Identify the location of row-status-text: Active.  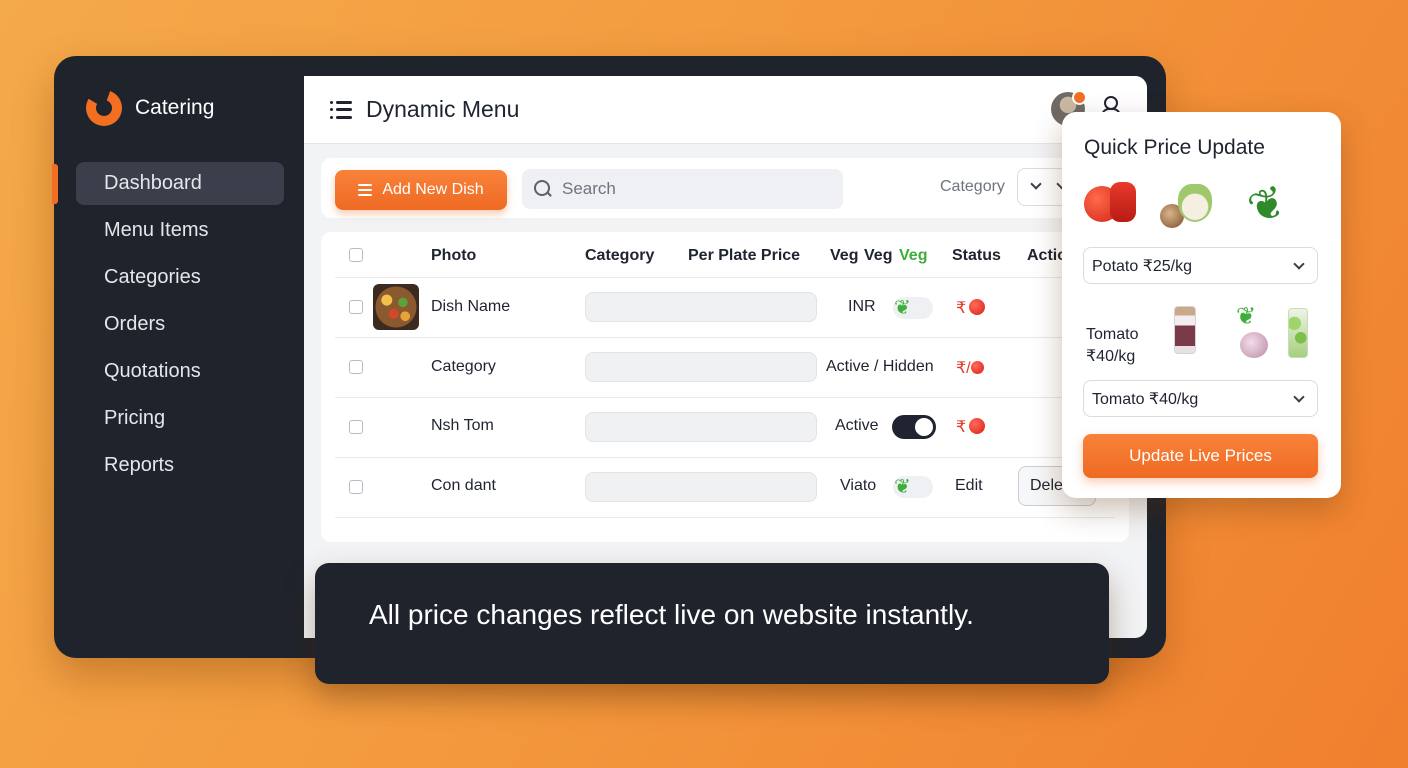
(857, 425).